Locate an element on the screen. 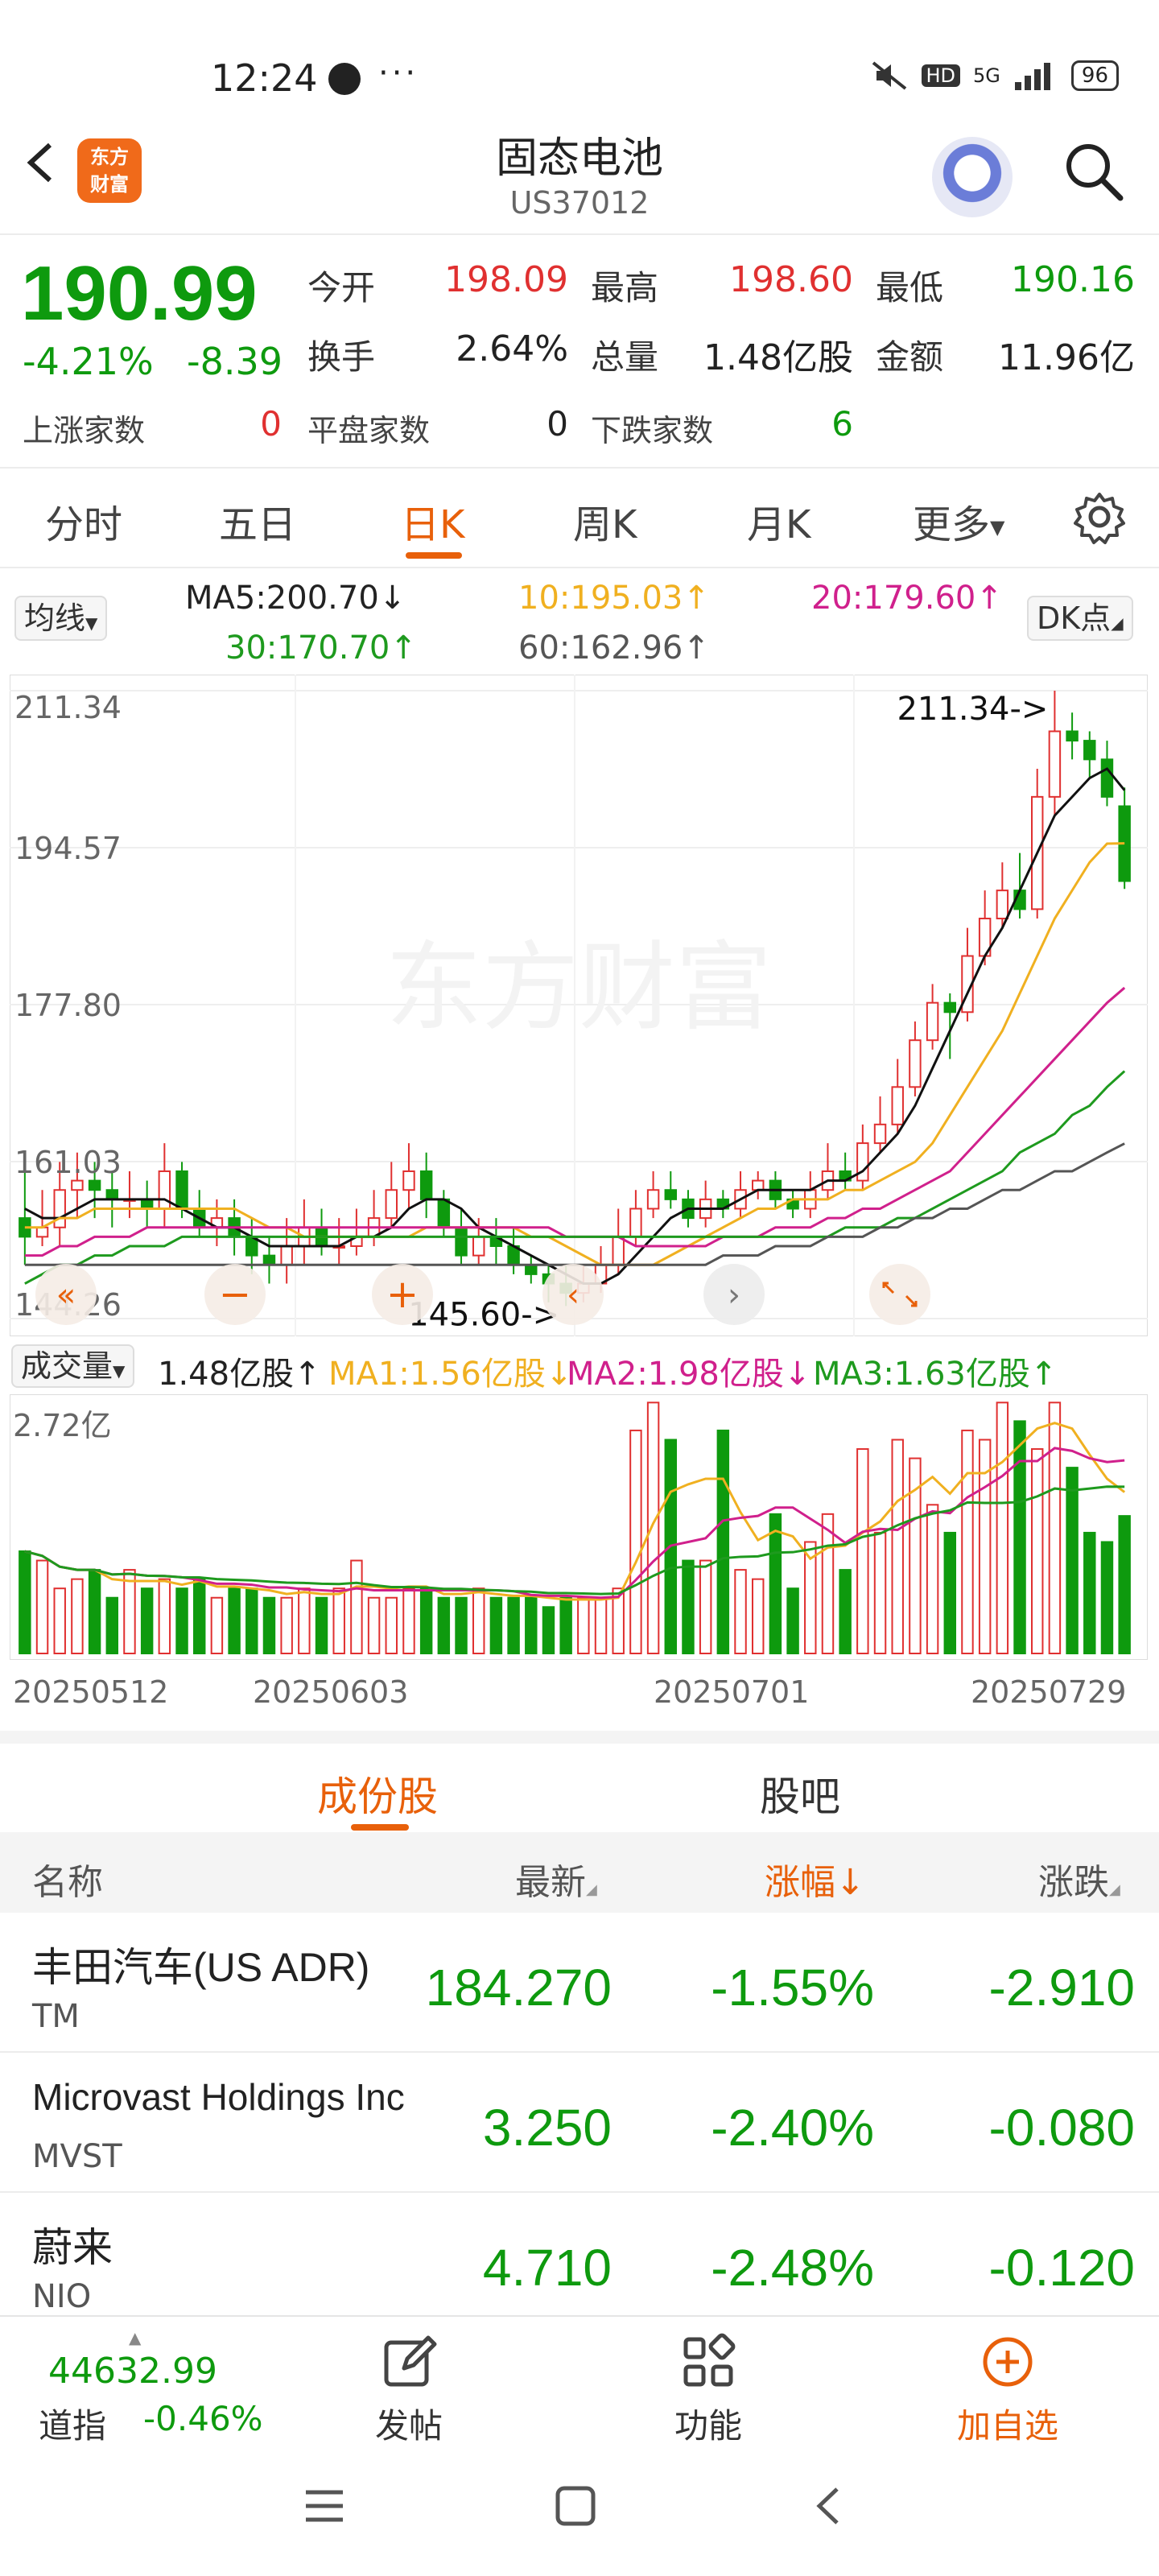  tab-intraday: 分时 is located at coordinates (83, 521).